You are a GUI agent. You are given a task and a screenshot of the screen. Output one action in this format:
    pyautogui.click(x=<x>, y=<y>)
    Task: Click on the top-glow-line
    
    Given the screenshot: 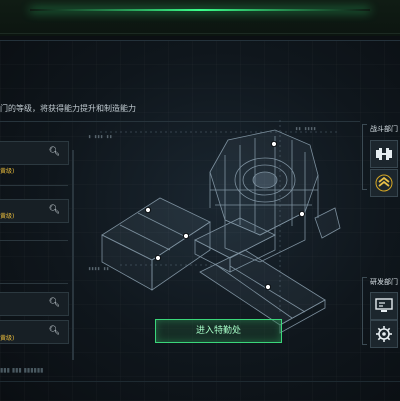 What is the action you would take?
    pyautogui.click(x=200, y=10)
    